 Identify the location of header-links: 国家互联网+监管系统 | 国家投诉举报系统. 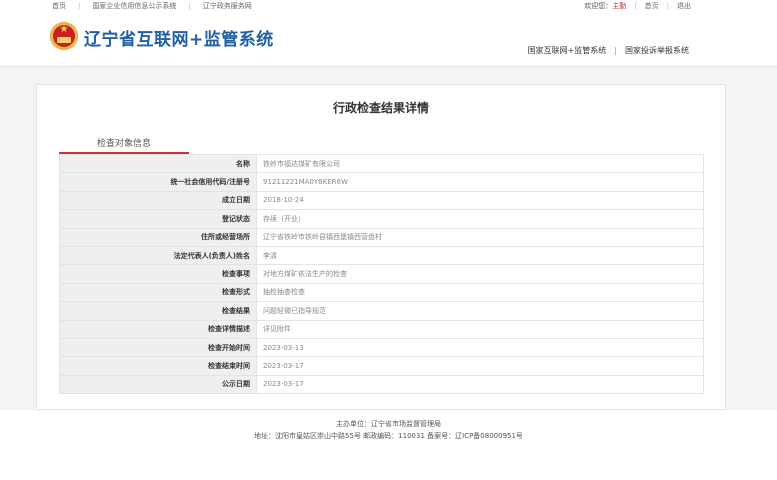
(608, 50).